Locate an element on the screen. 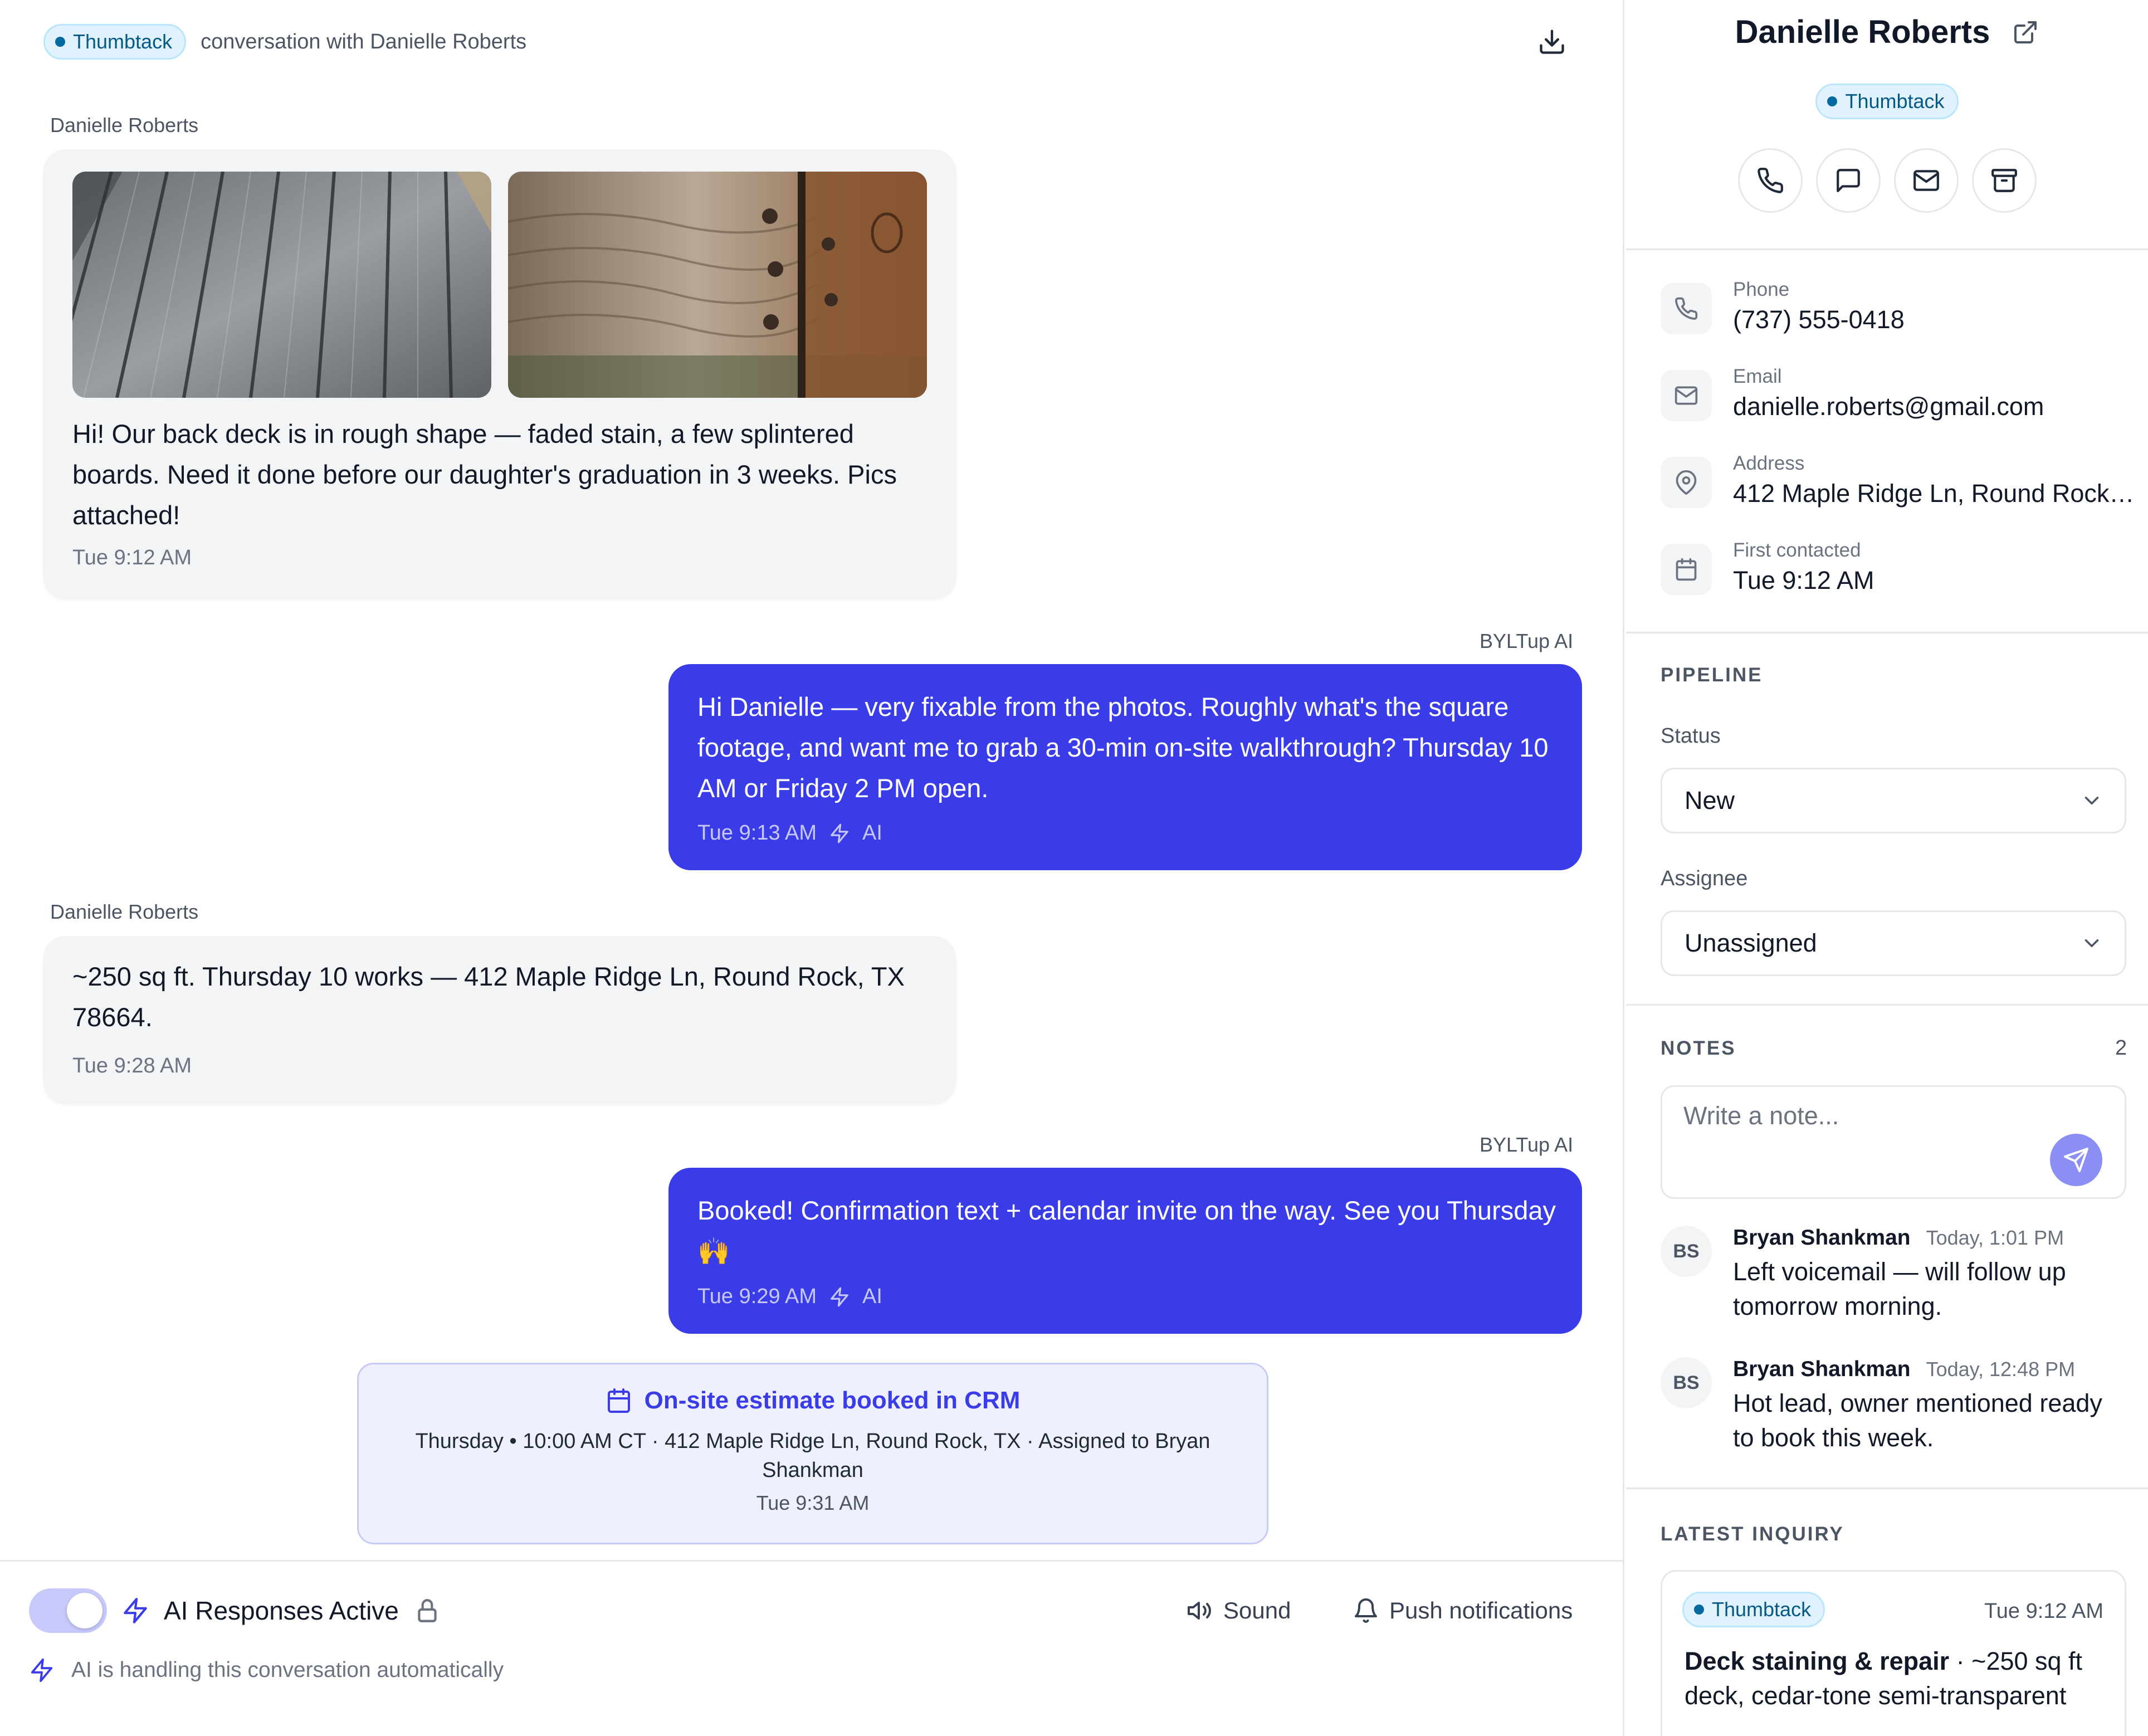  note-header: Bryan Shankman Today, 1:01 PM is located at coordinates (1899, 1238).